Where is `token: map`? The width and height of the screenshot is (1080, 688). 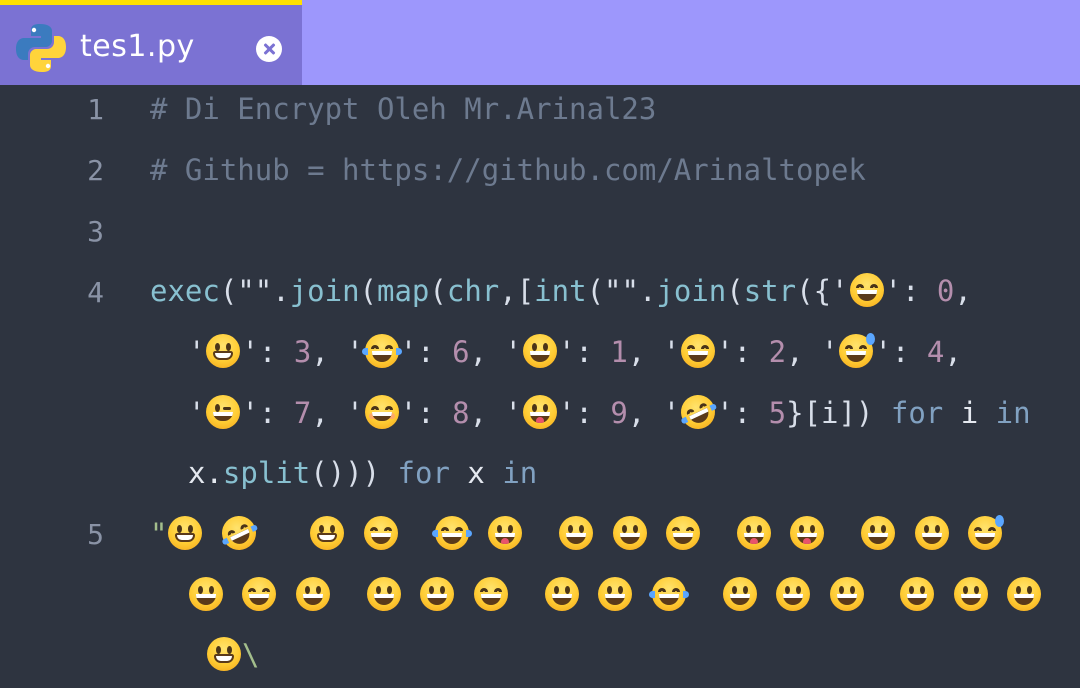 token: map is located at coordinates (403, 291).